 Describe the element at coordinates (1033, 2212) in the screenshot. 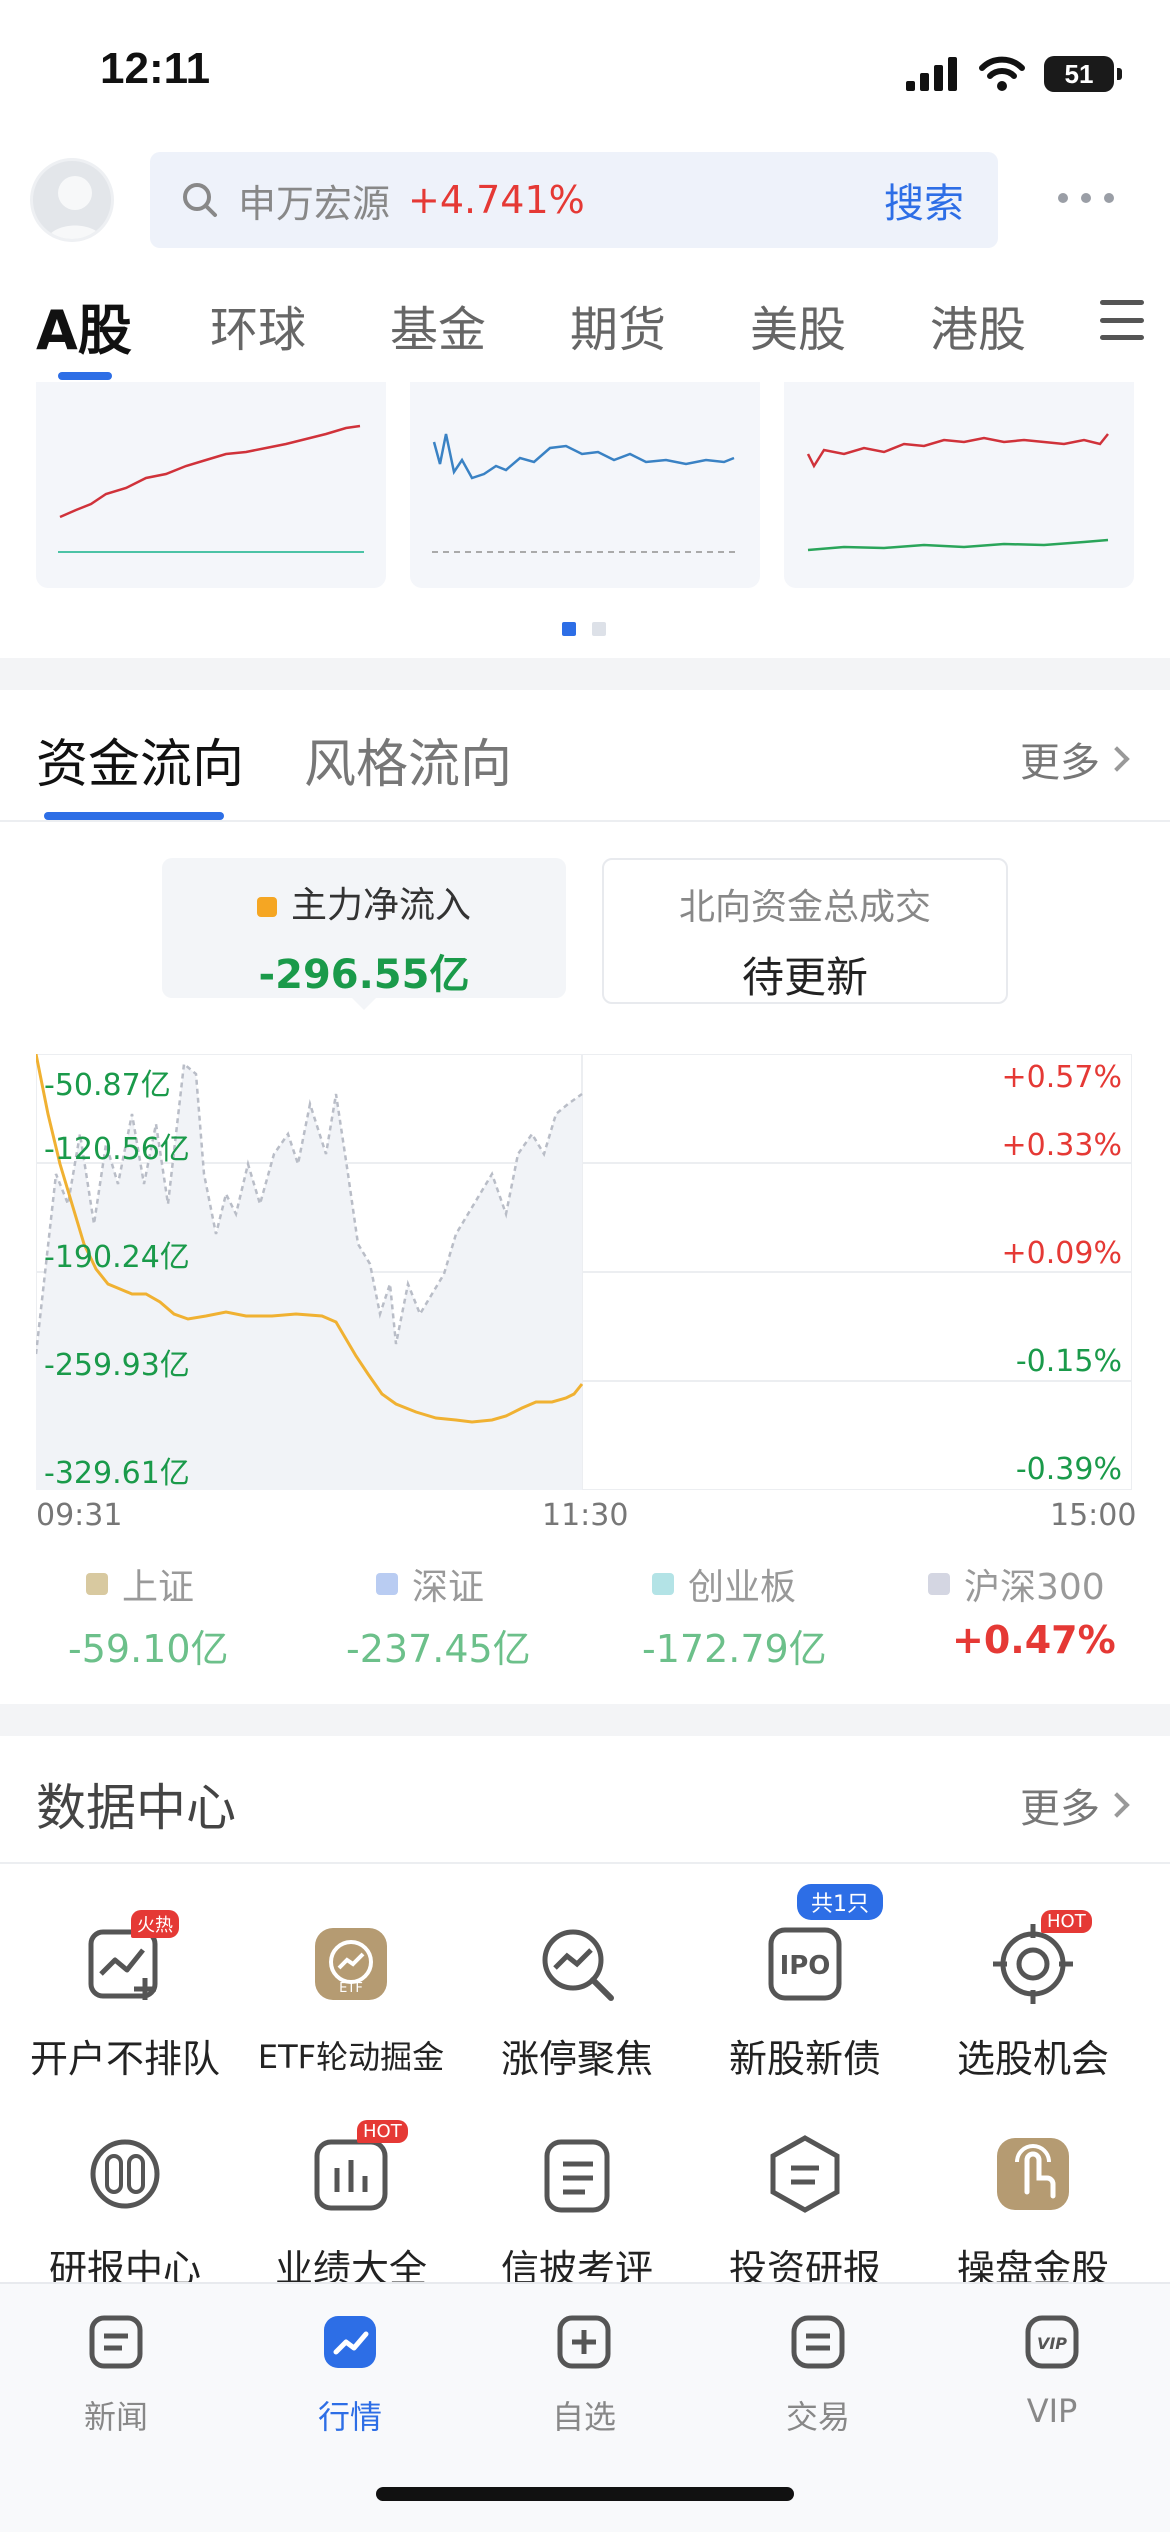

I see `grid-item-golden-stocks: 操盘金股` at that location.